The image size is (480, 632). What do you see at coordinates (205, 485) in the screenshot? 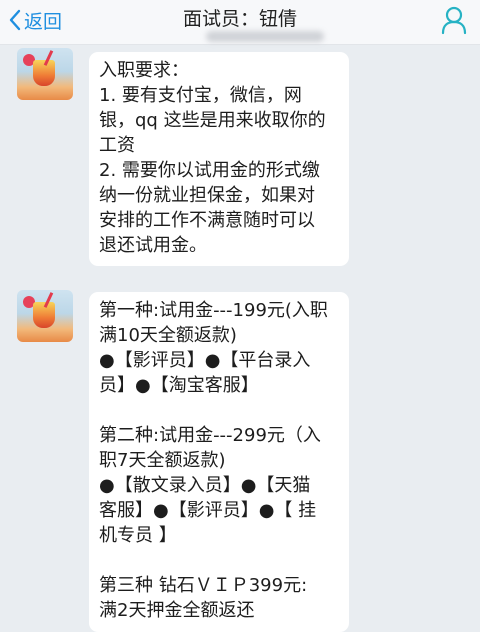
I see `message-line: ●【散文录入员】●【天猫` at bounding box center [205, 485].